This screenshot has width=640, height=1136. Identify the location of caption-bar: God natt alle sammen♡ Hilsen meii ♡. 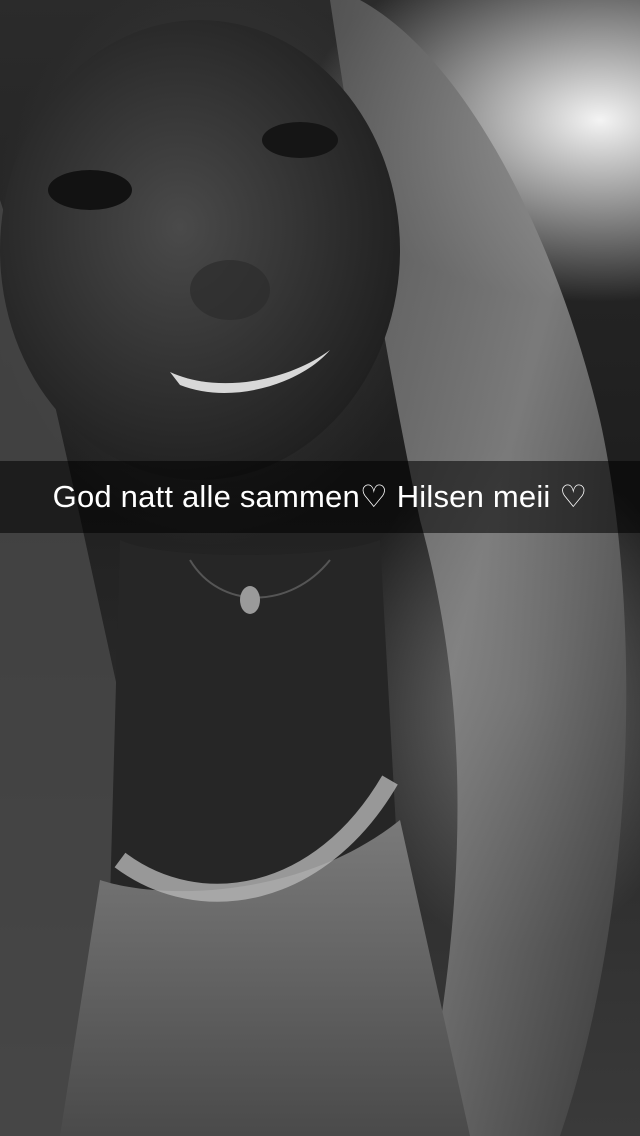
(320, 497).